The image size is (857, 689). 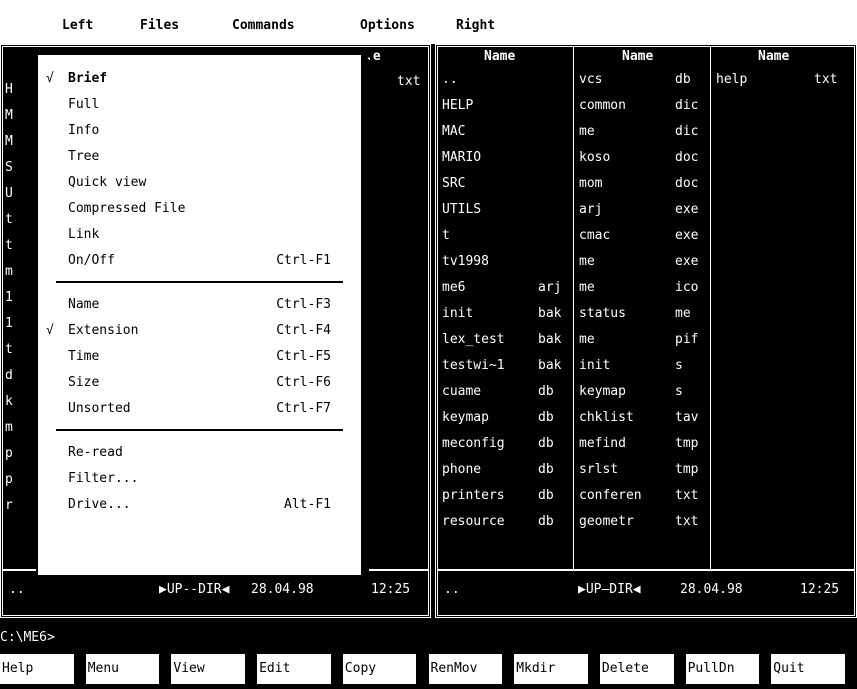 I want to click on left-panel-edge-char: 1, so click(x=9, y=297).